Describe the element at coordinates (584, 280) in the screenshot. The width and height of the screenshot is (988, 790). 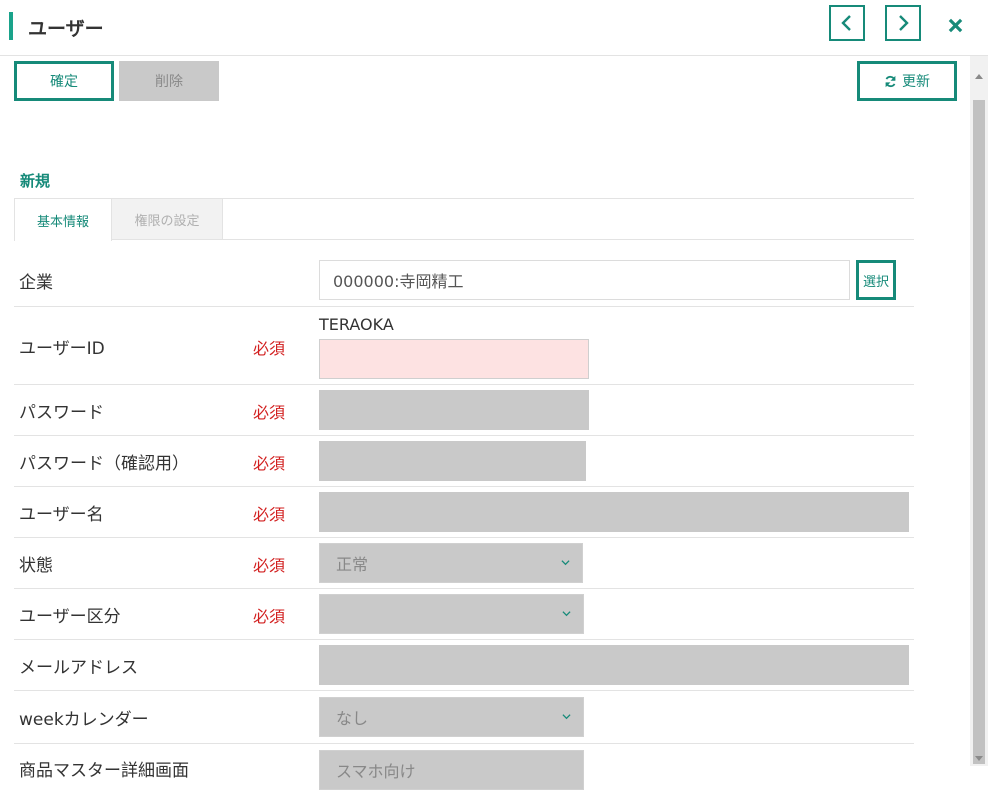
I see `company-input: 000000:寺岡精工` at that location.